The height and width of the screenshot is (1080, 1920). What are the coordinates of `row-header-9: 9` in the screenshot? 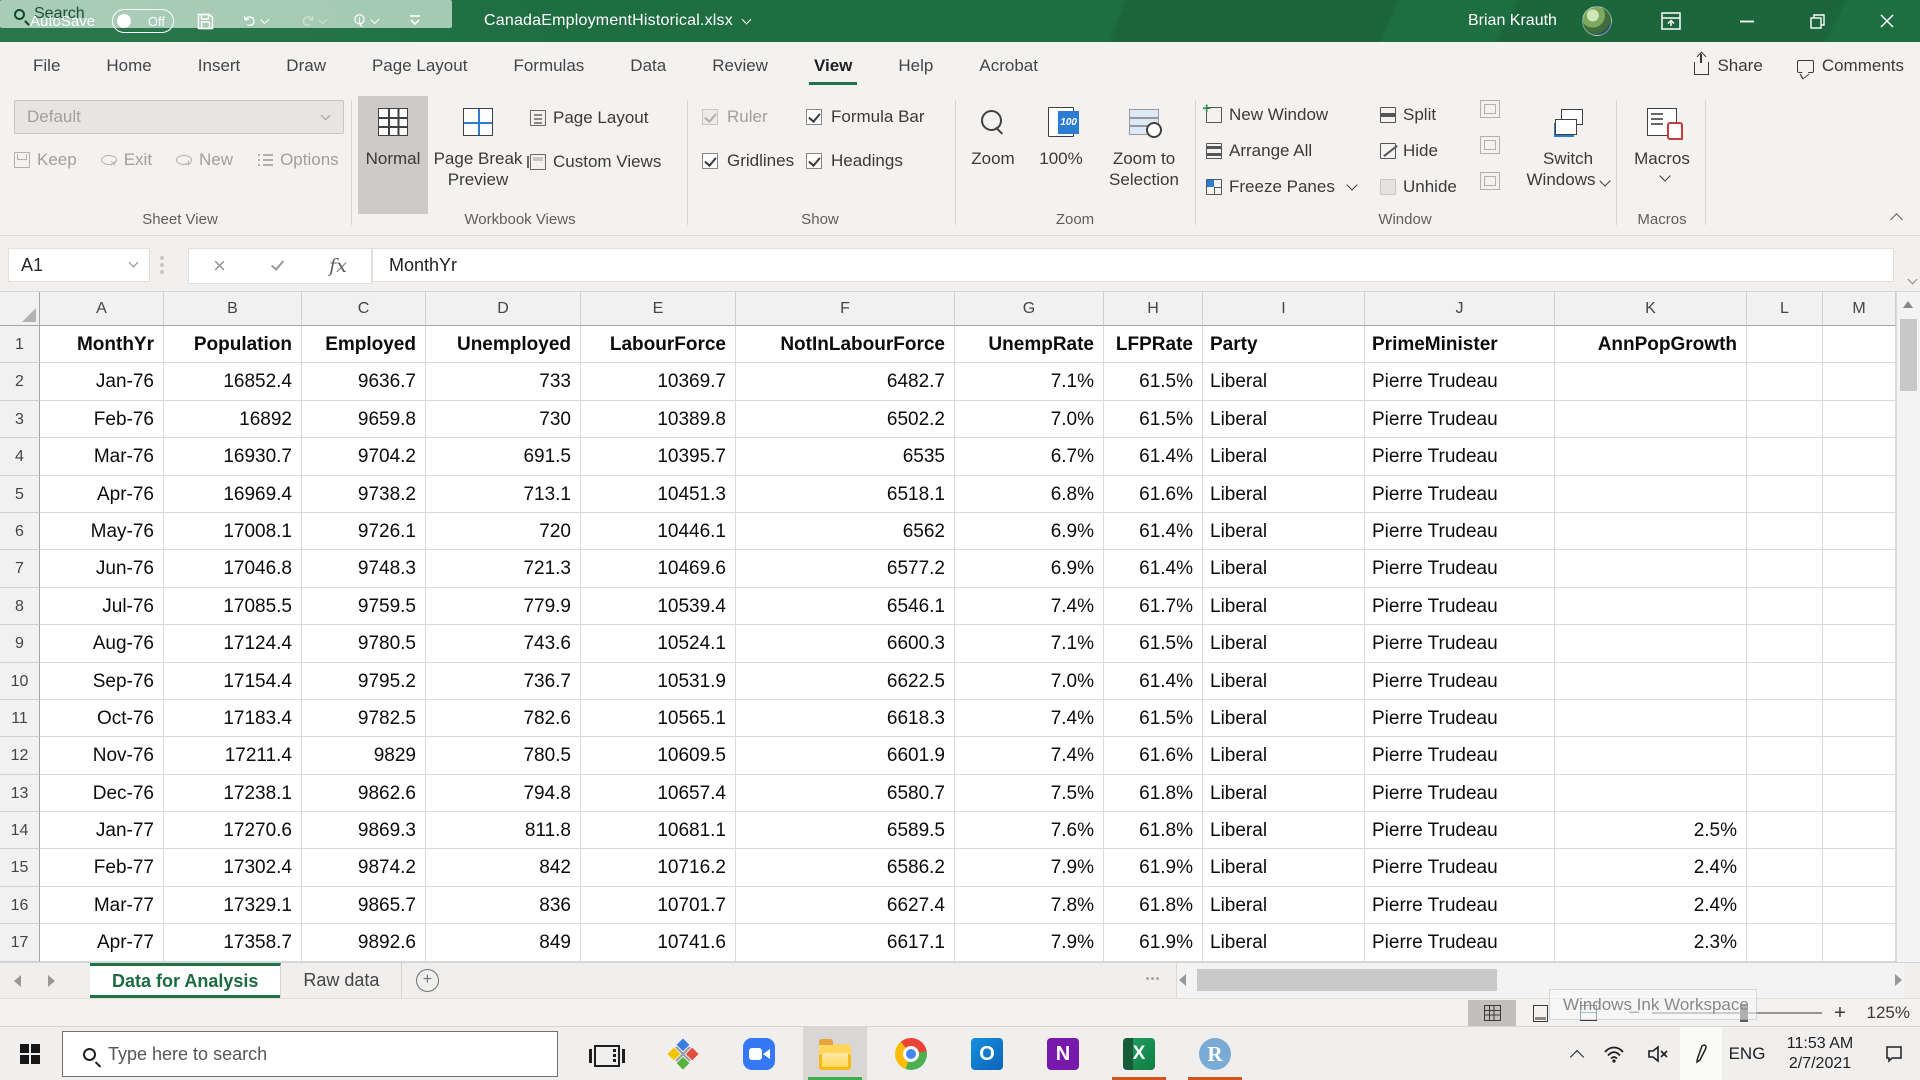 It's located at (20, 644).